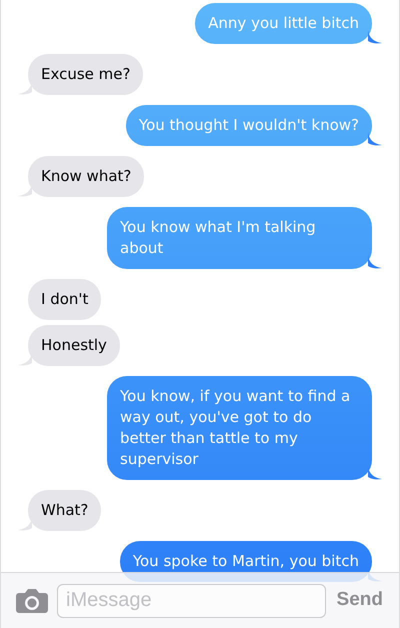  Describe the element at coordinates (359, 600) in the screenshot. I see `send-button: Send` at that location.